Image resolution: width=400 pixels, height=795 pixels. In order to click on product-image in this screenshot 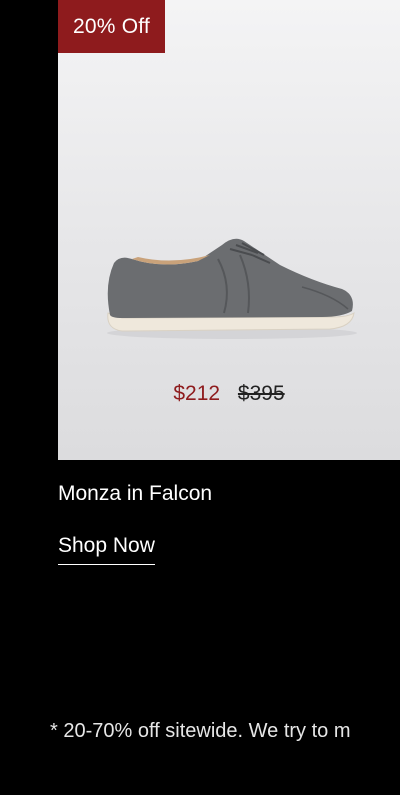, I will do `click(232, 285)`.